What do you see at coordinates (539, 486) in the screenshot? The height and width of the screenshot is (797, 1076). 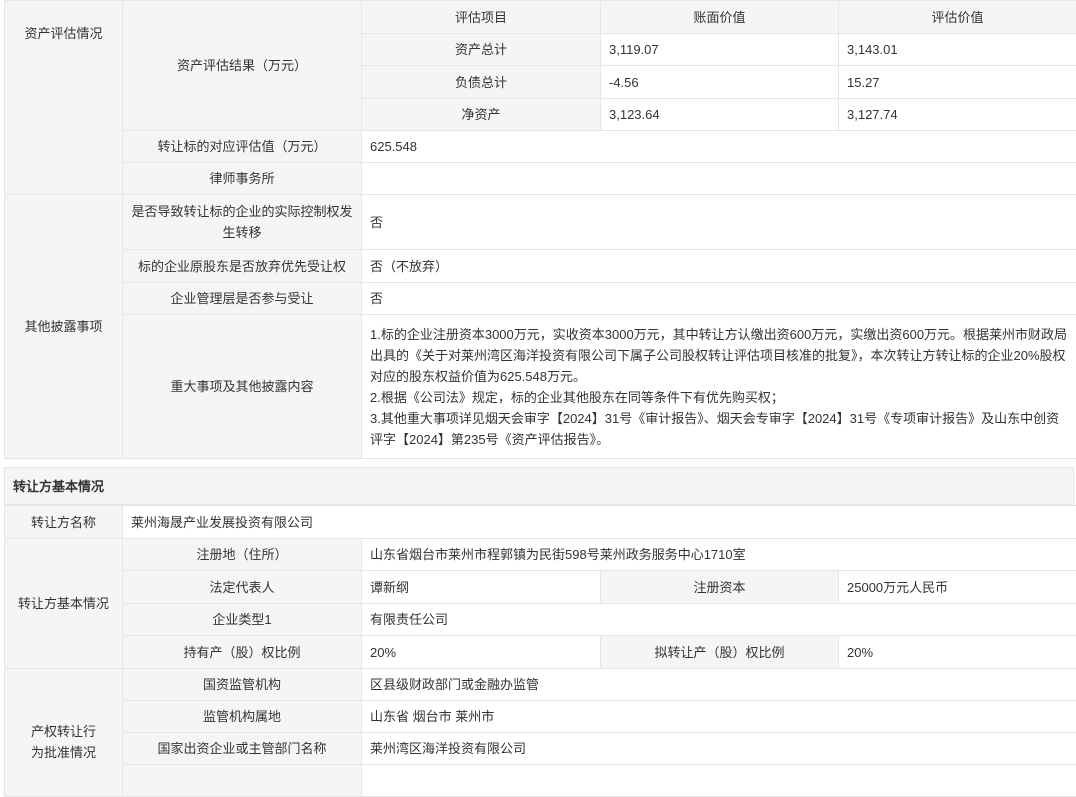 I see `transferor-section-title: 转让方基本情况` at bounding box center [539, 486].